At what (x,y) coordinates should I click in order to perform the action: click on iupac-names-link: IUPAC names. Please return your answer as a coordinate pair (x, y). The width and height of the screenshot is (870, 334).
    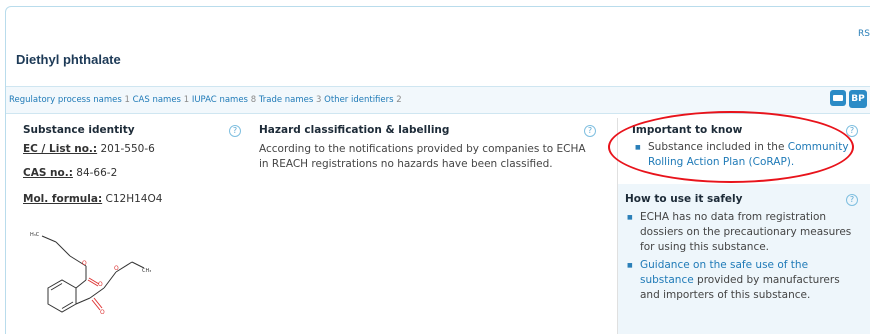
    Looking at the image, I should click on (220, 100).